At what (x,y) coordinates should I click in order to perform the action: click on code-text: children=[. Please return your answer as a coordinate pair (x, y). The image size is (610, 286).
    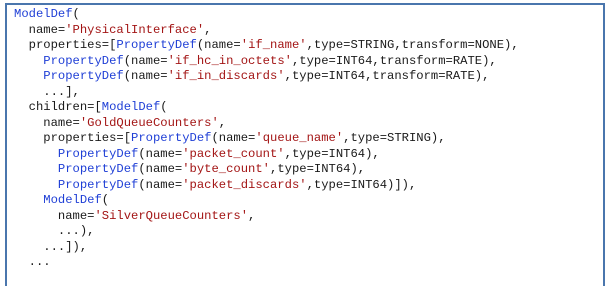
    Looking at the image, I should click on (58, 107).